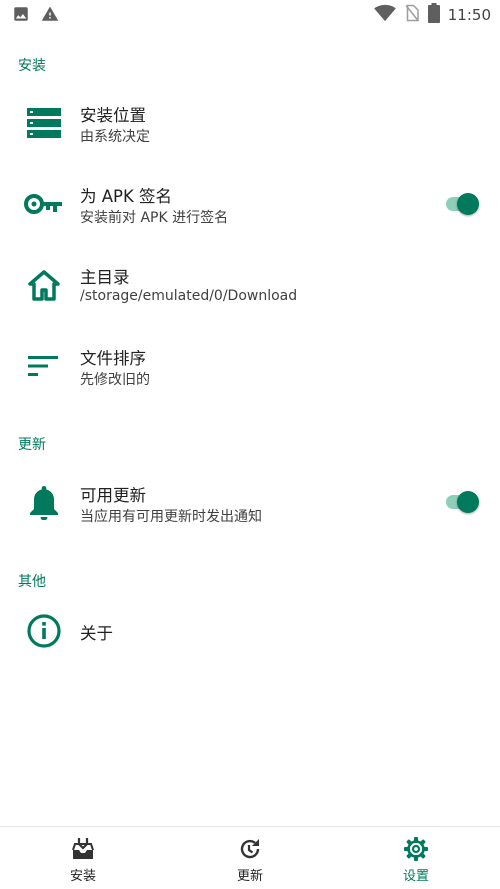 The image size is (500, 889). What do you see at coordinates (44, 204) in the screenshot?
I see `key-icon` at bounding box center [44, 204].